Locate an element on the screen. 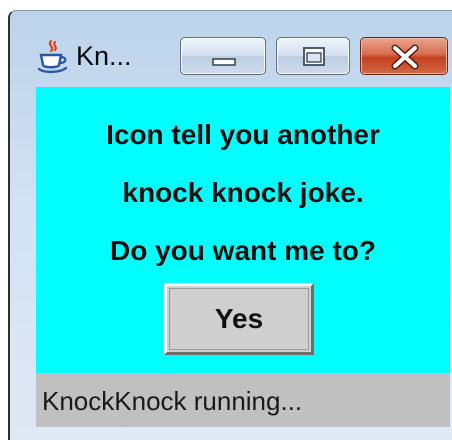  maximize-icon is located at coordinates (314, 56).